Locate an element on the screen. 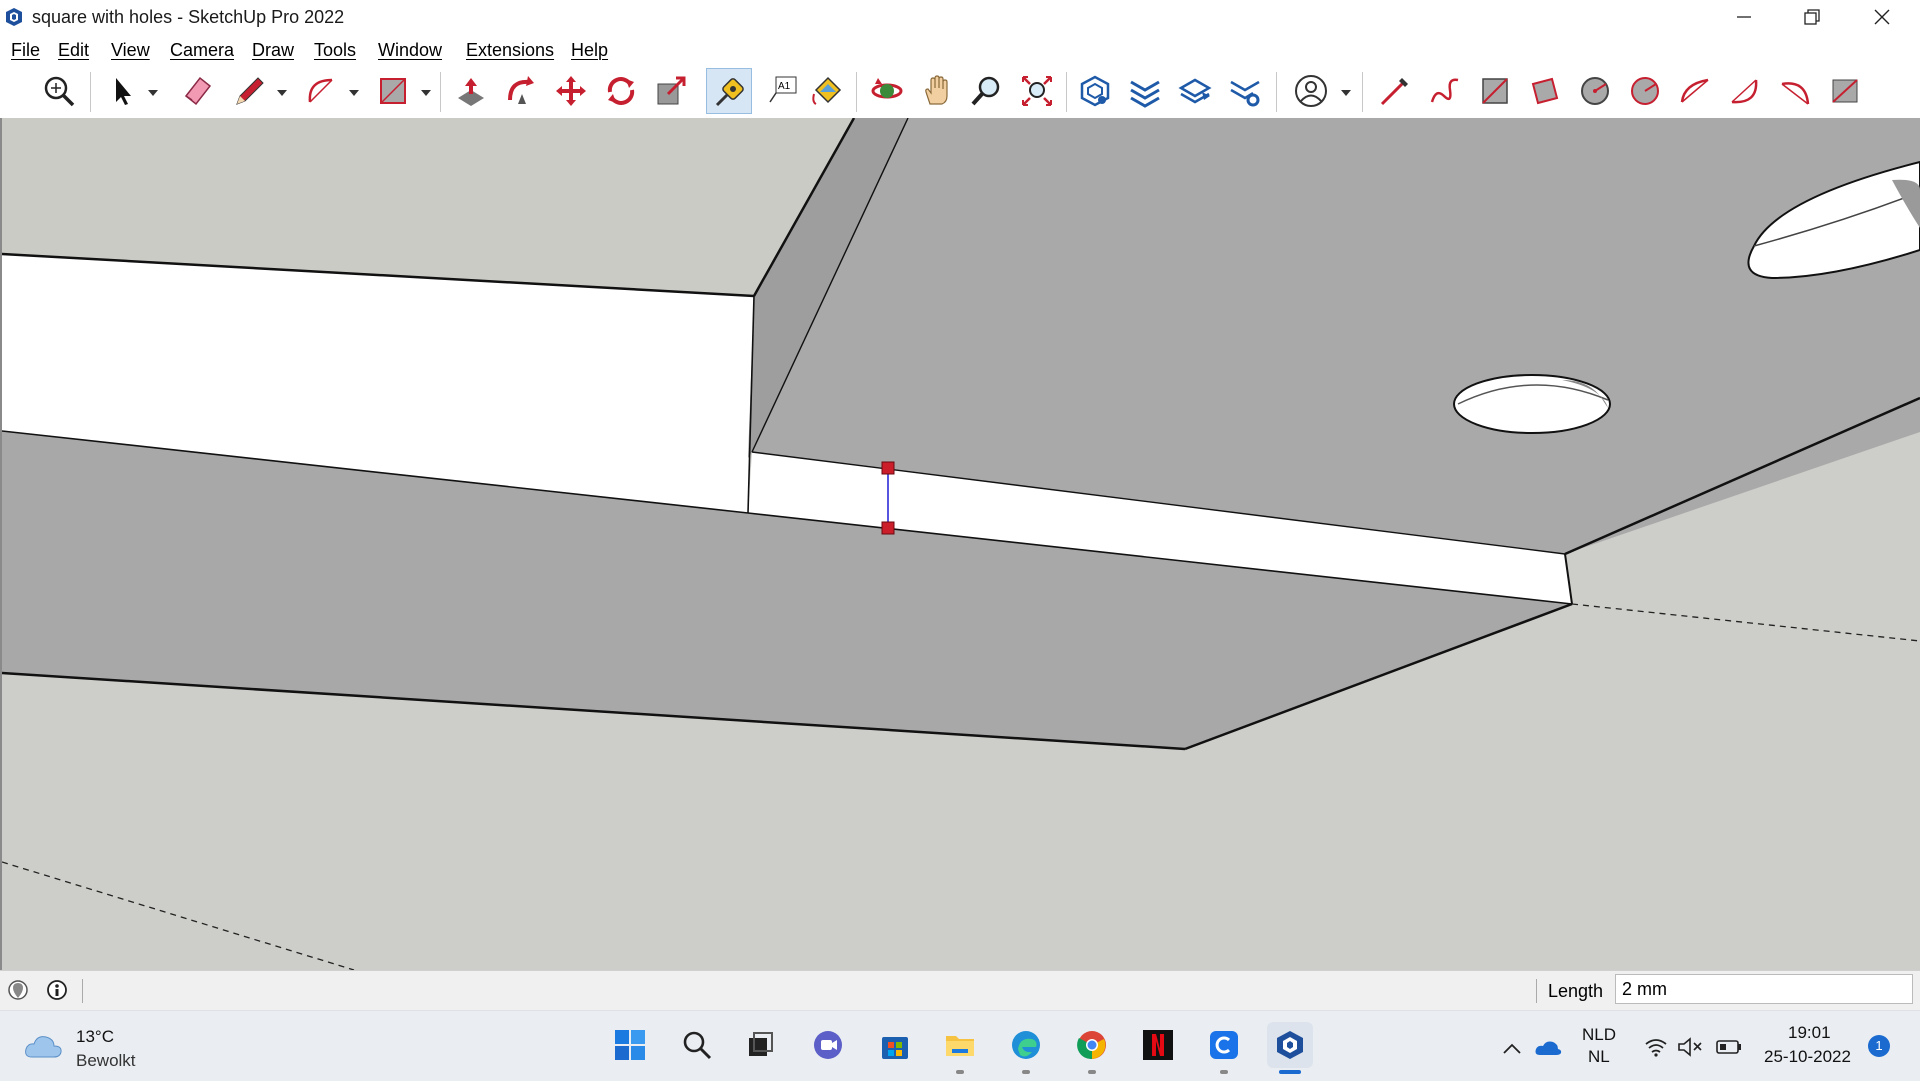 Image resolution: width=1920 pixels, height=1081 pixels. onedrive-cloud-icon is located at coordinates (1548, 1048).